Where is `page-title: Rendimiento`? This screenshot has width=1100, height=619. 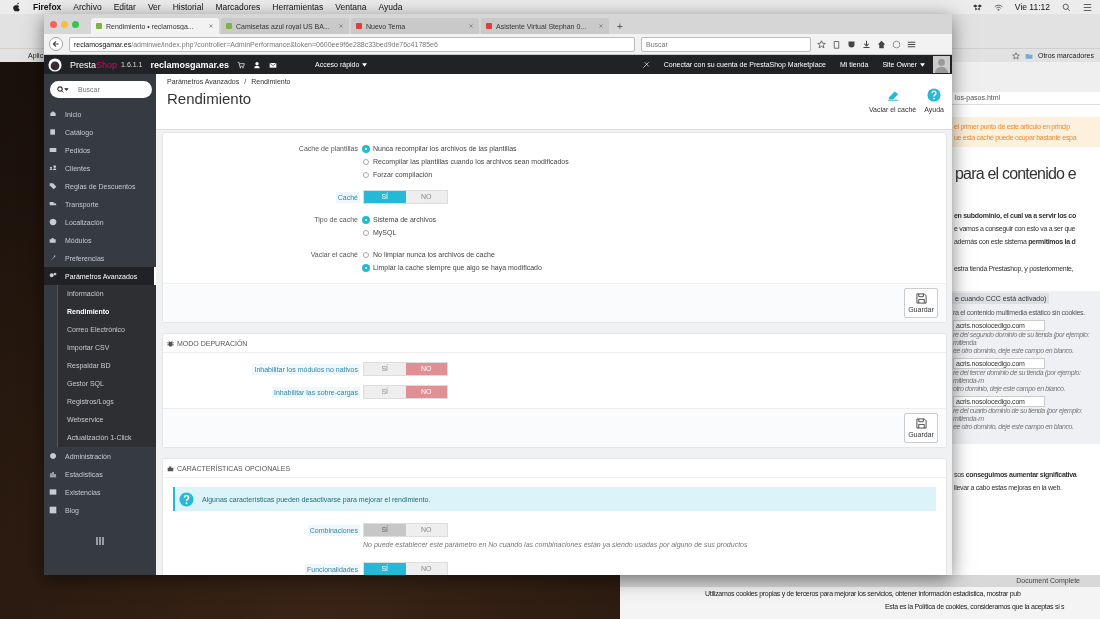 page-title: Rendimiento is located at coordinates (210, 98).